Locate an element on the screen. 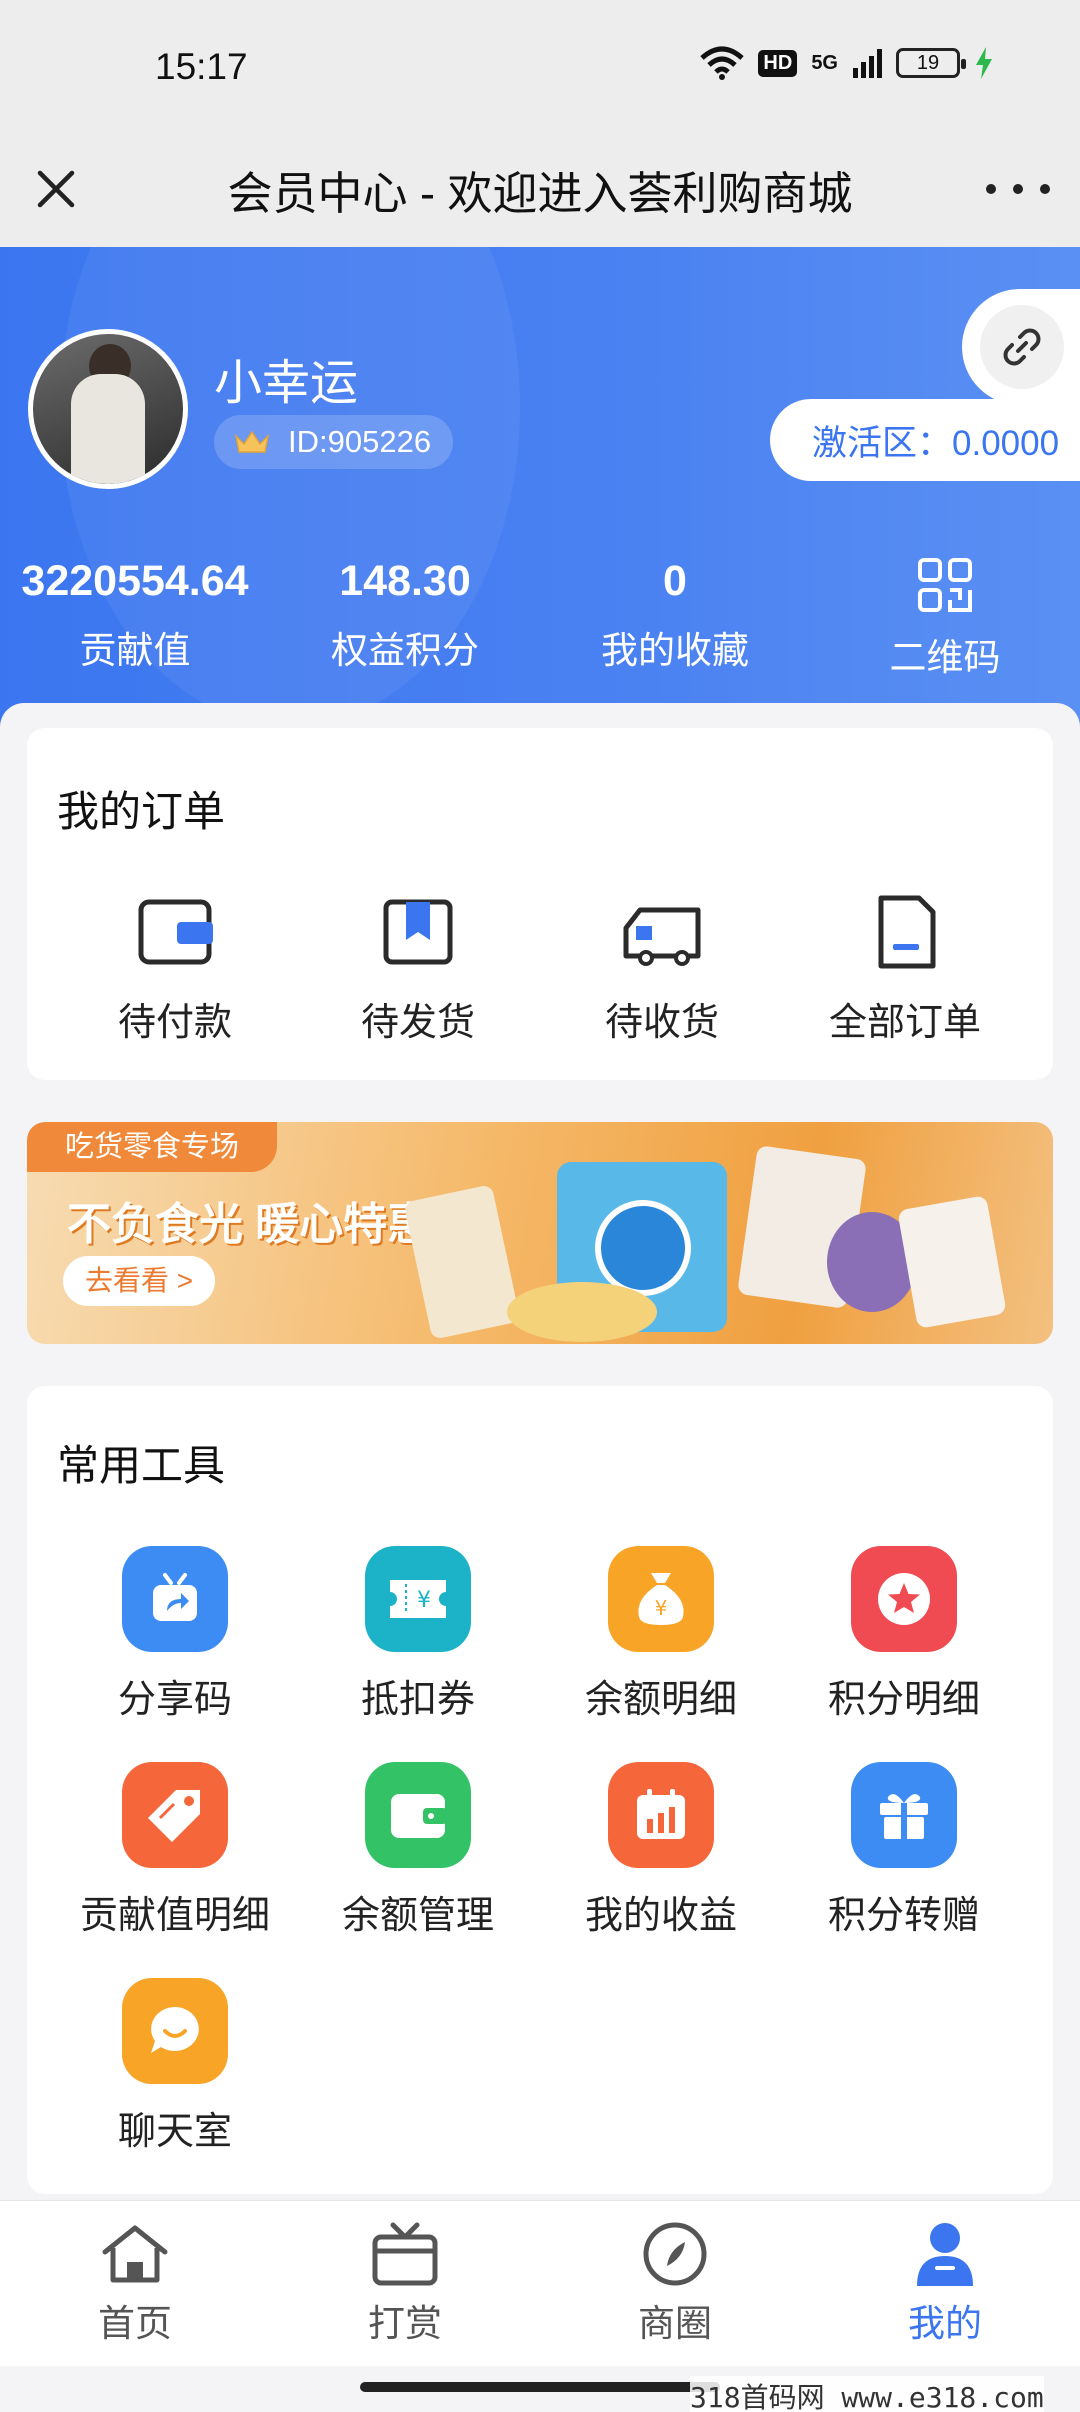 This screenshot has height=2412, width=1080. stat-value: 0 is located at coordinates (675, 581).